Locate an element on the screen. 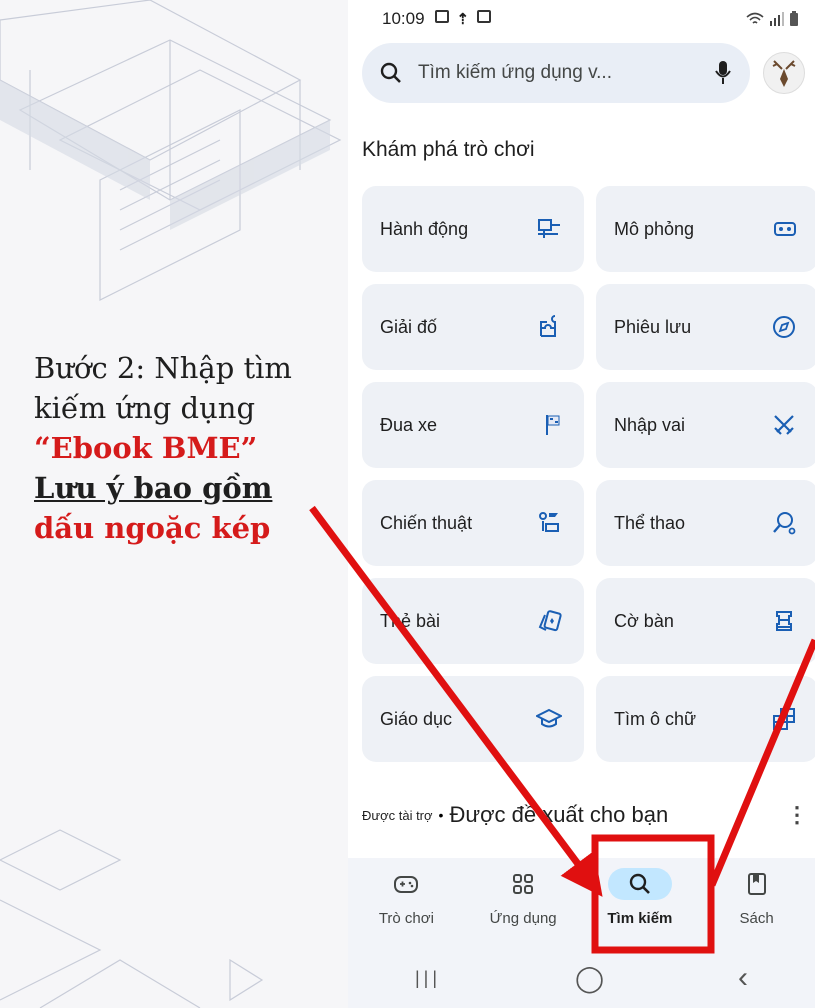 The height and width of the screenshot is (1008, 815). category-label: Chiến thuật is located at coordinates (426, 522).